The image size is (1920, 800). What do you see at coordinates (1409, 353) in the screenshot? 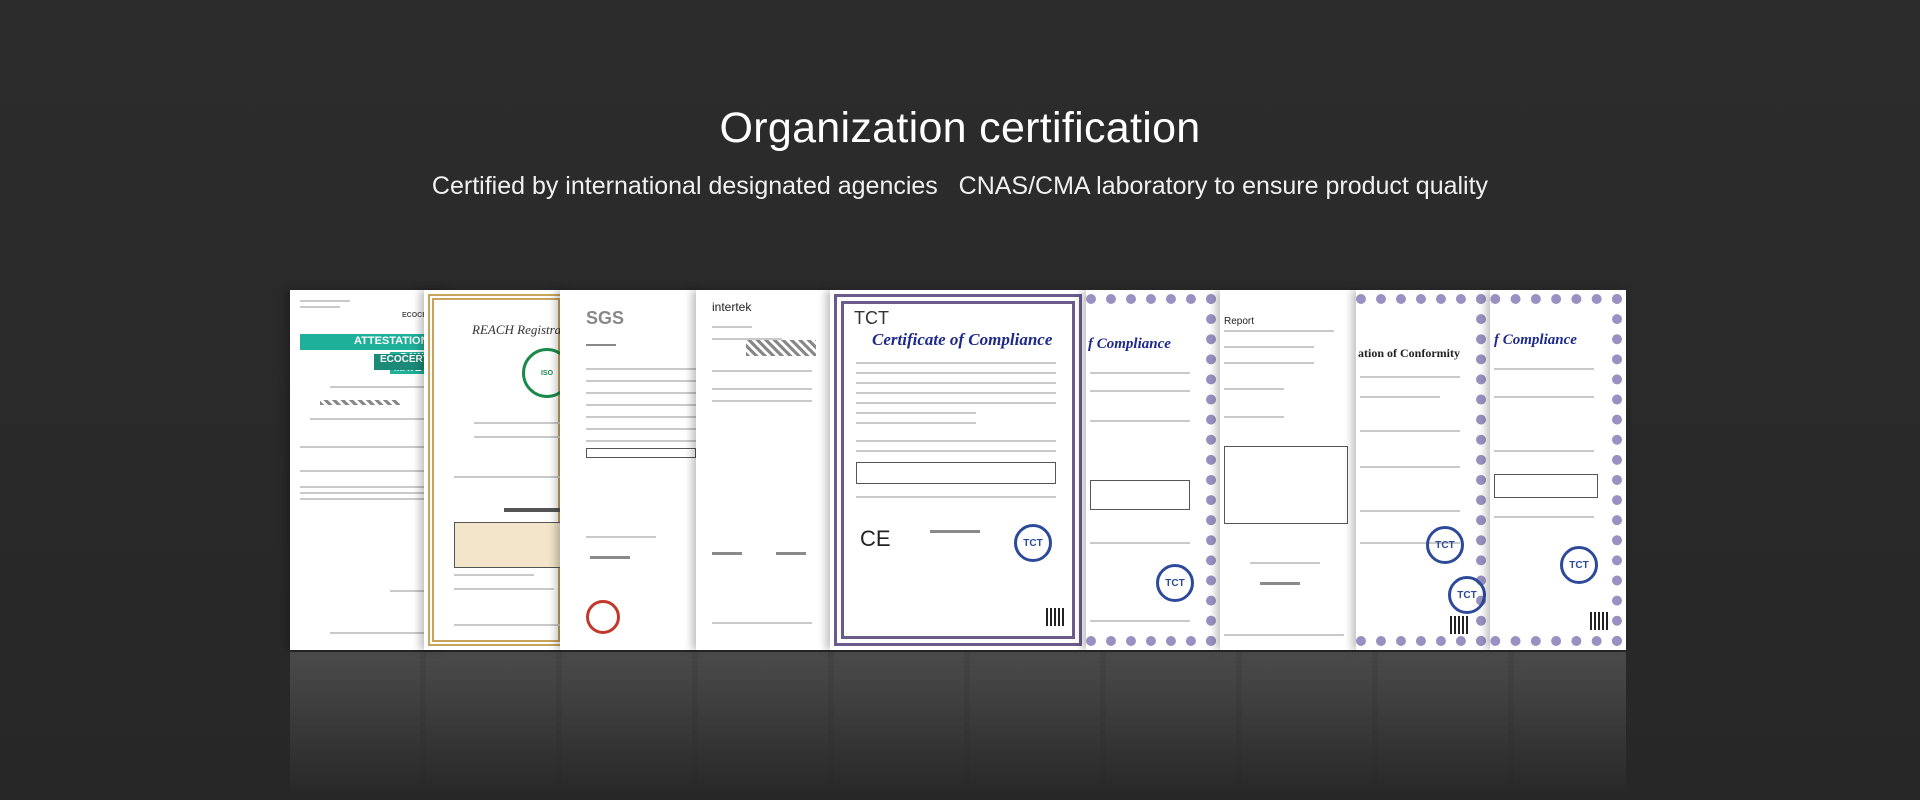
I see `cert-title: ation of Conformity` at bounding box center [1409, 353].